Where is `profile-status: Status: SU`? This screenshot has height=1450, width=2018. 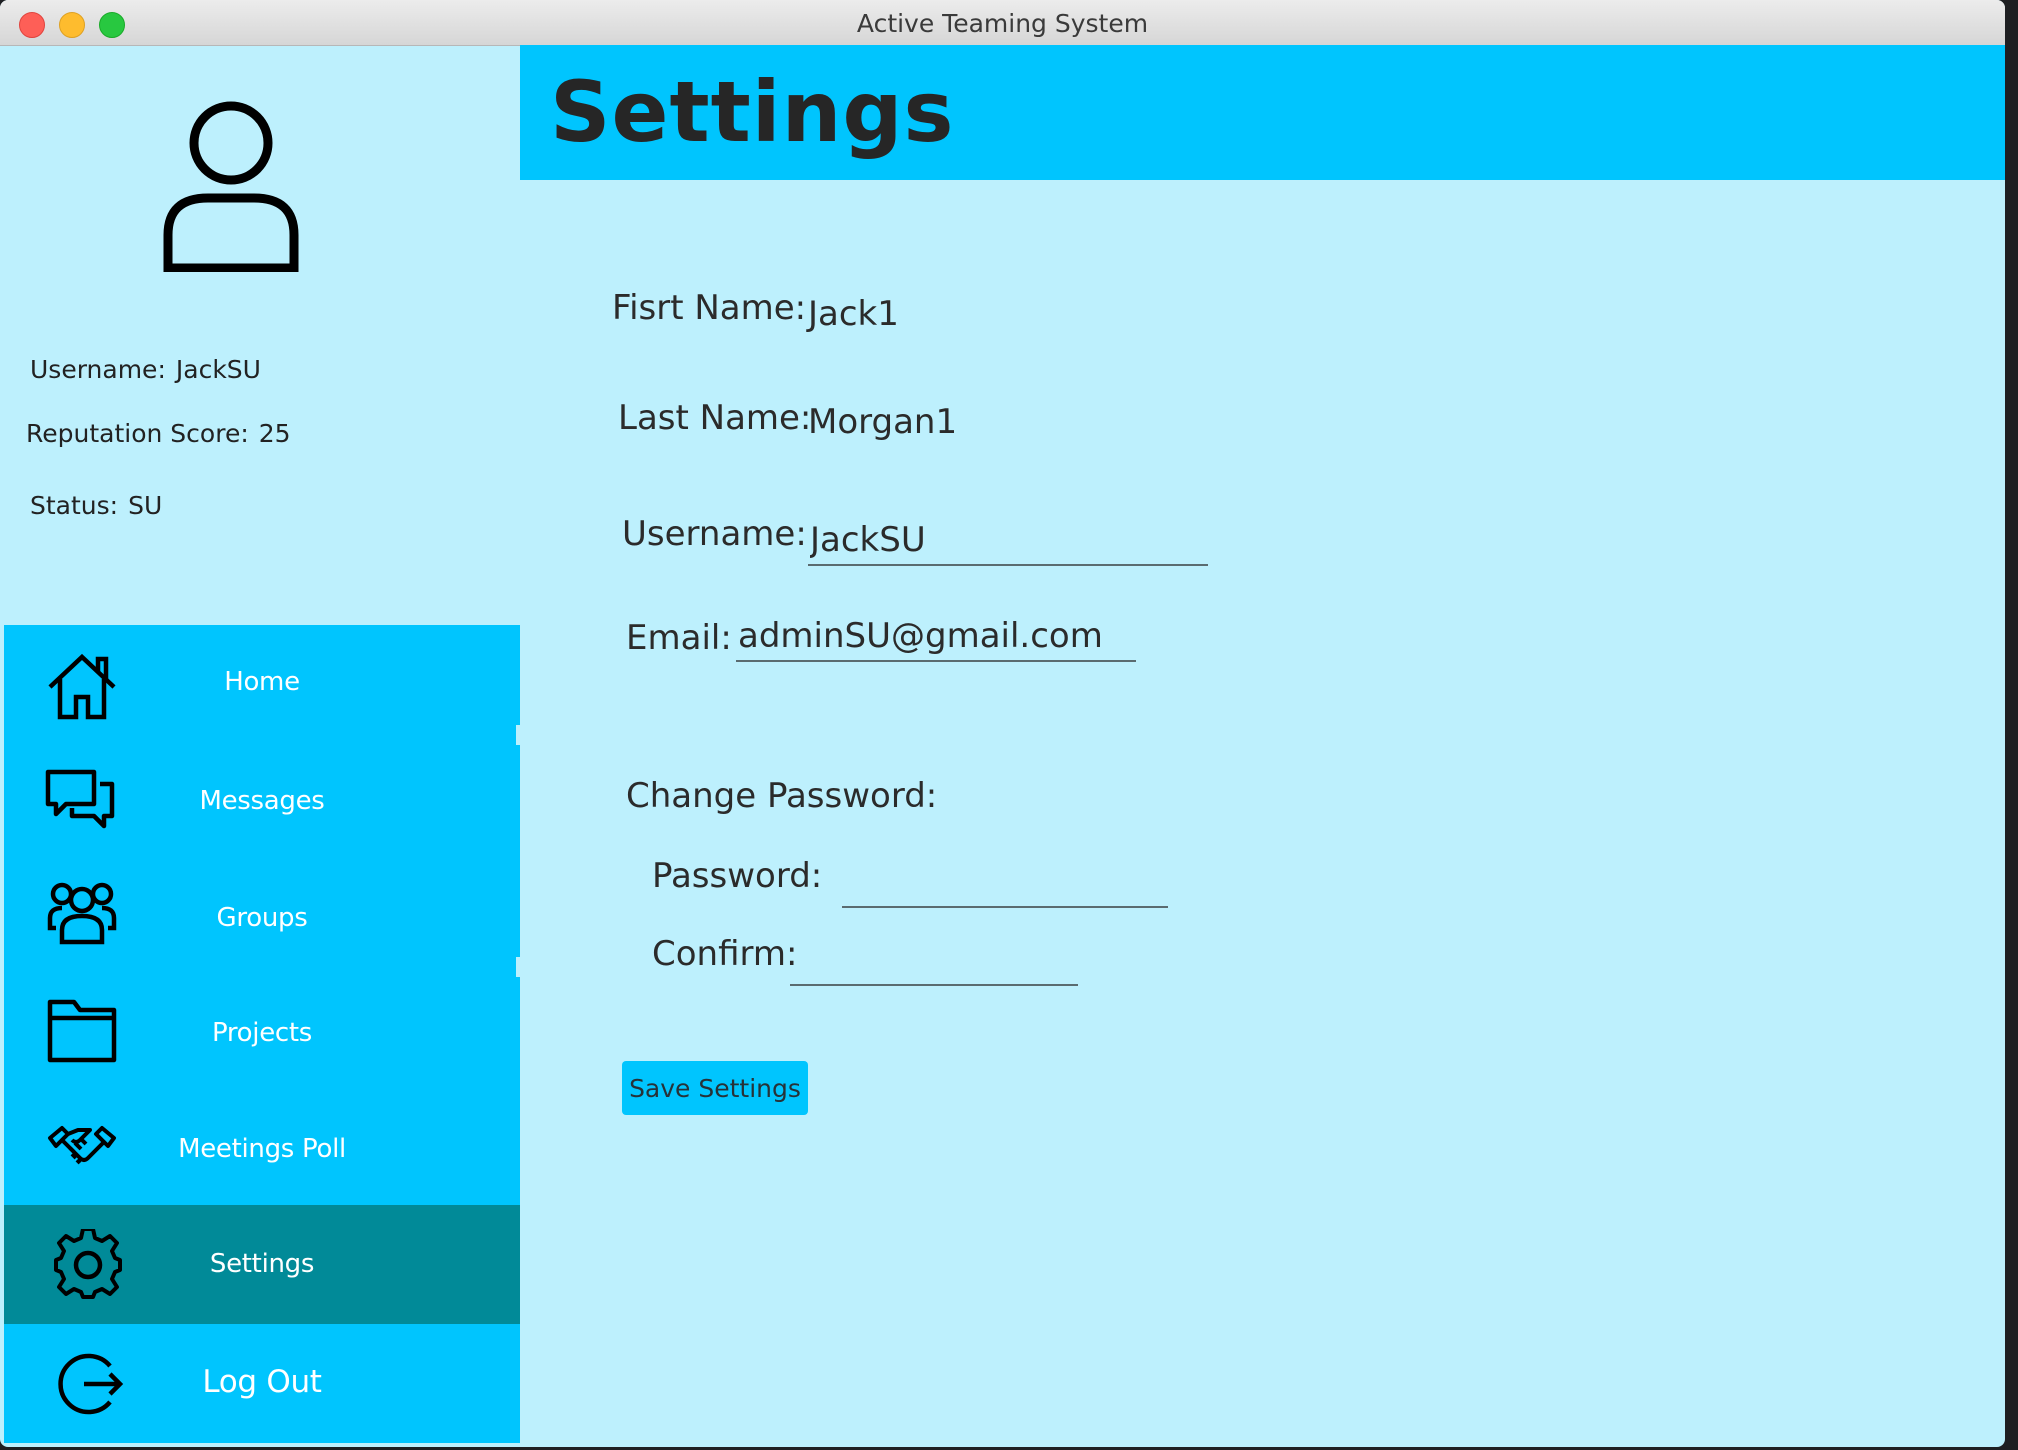 profile-status: Status: SU is located at coordinates (101, 505).